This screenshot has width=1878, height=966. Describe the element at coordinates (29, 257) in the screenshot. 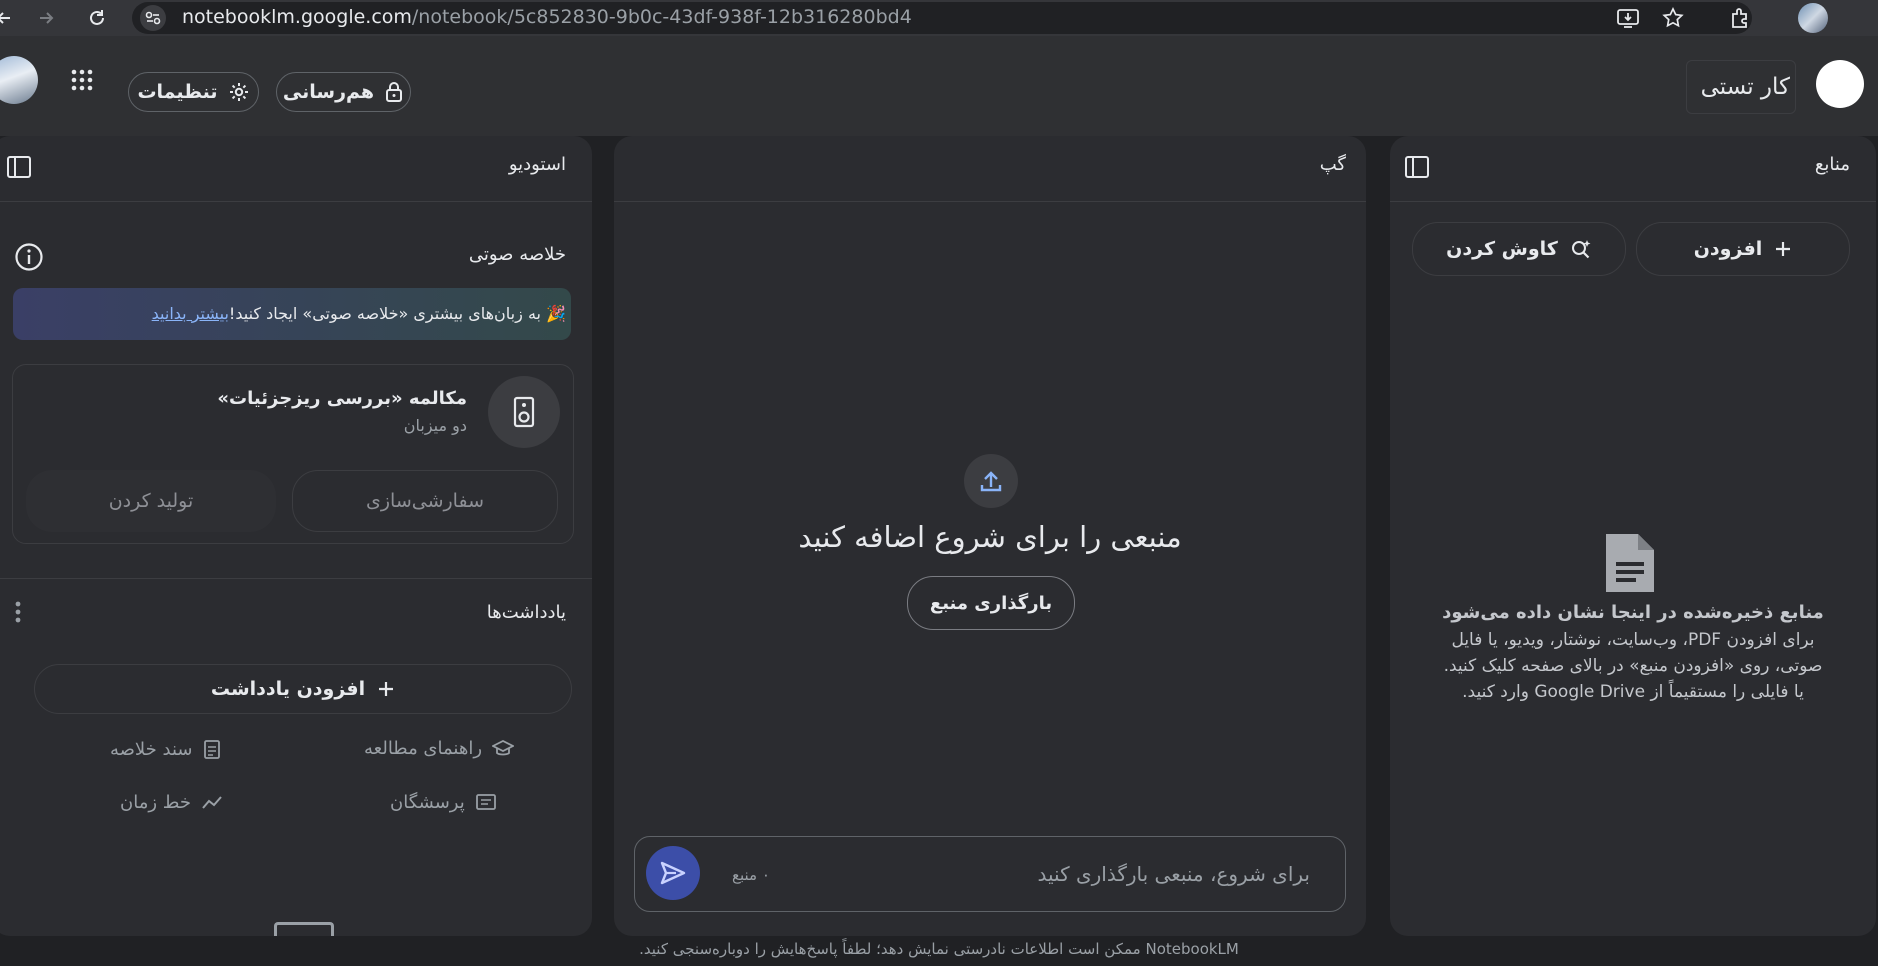

I see `audio-info-icon` at that location.